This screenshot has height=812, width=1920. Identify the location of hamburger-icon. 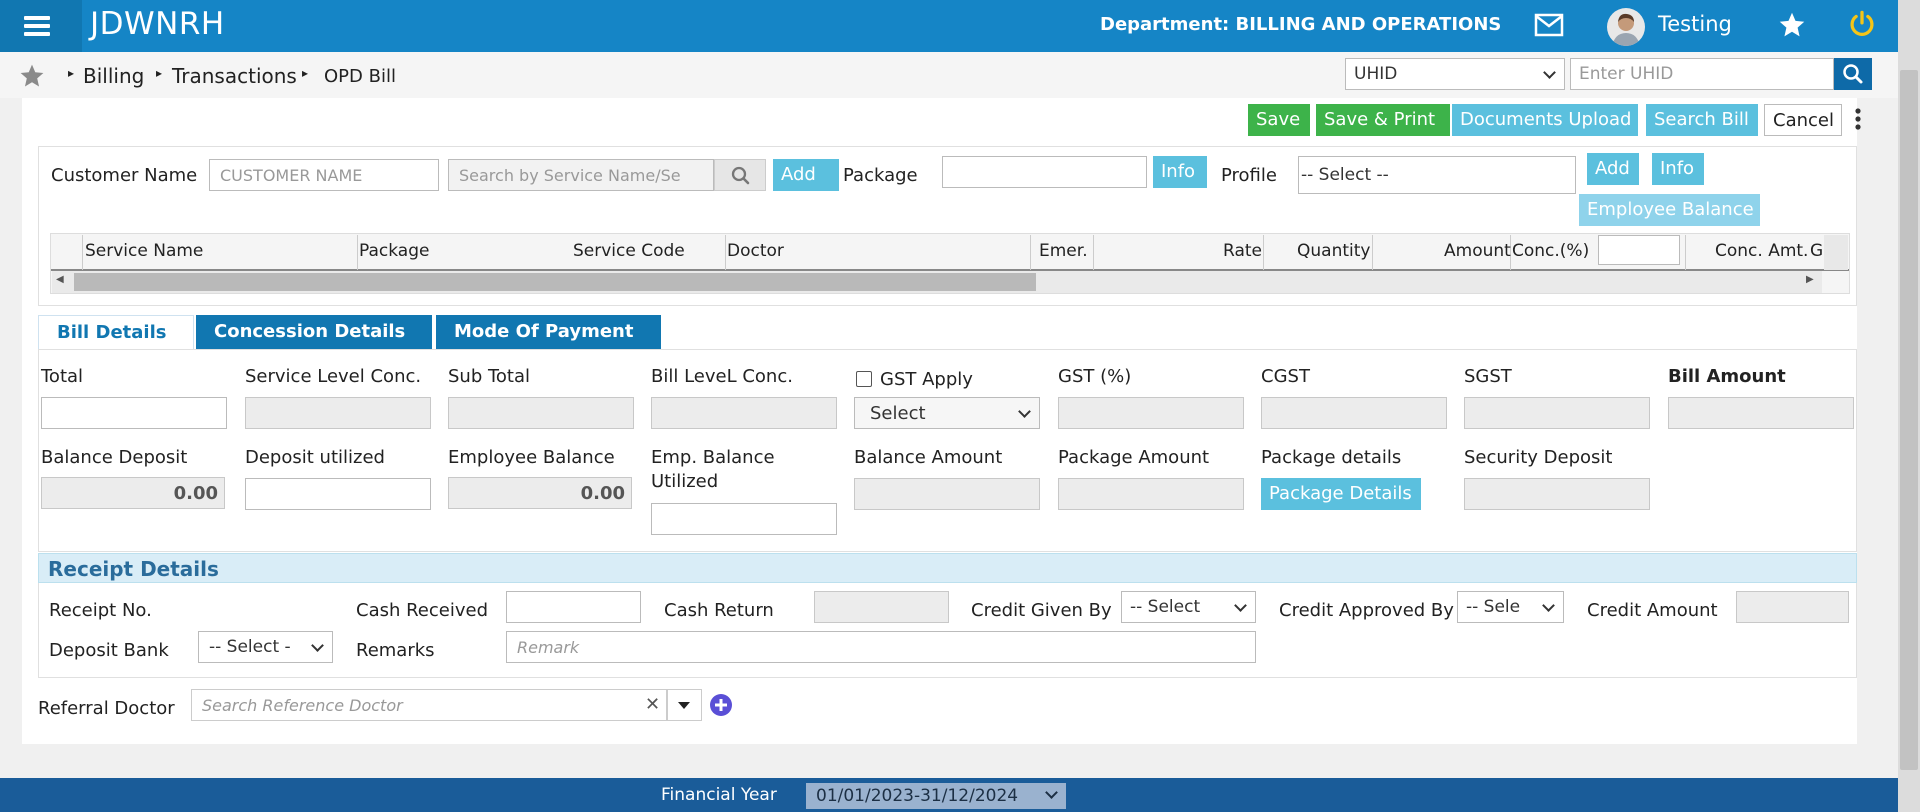
(37, 18).